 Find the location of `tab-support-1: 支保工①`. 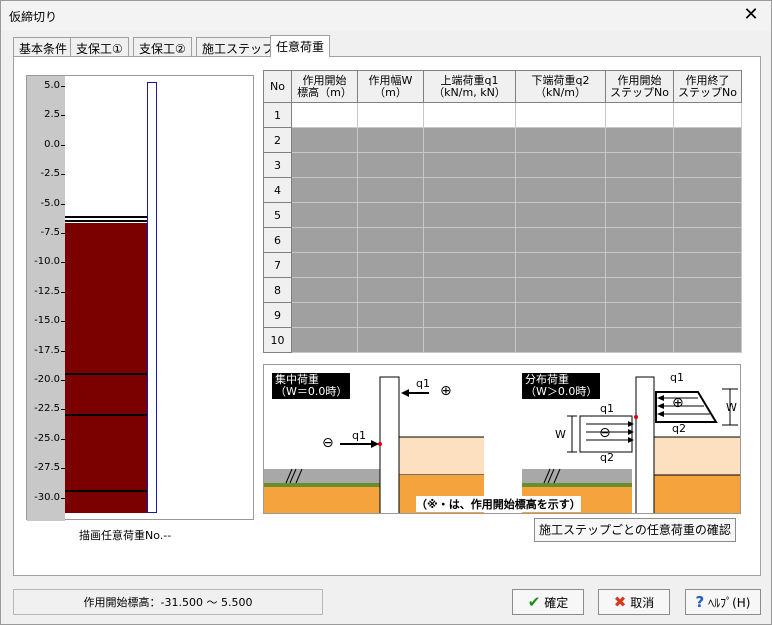

tab-support-1: 支保工① is located at coordinates (99, 46).